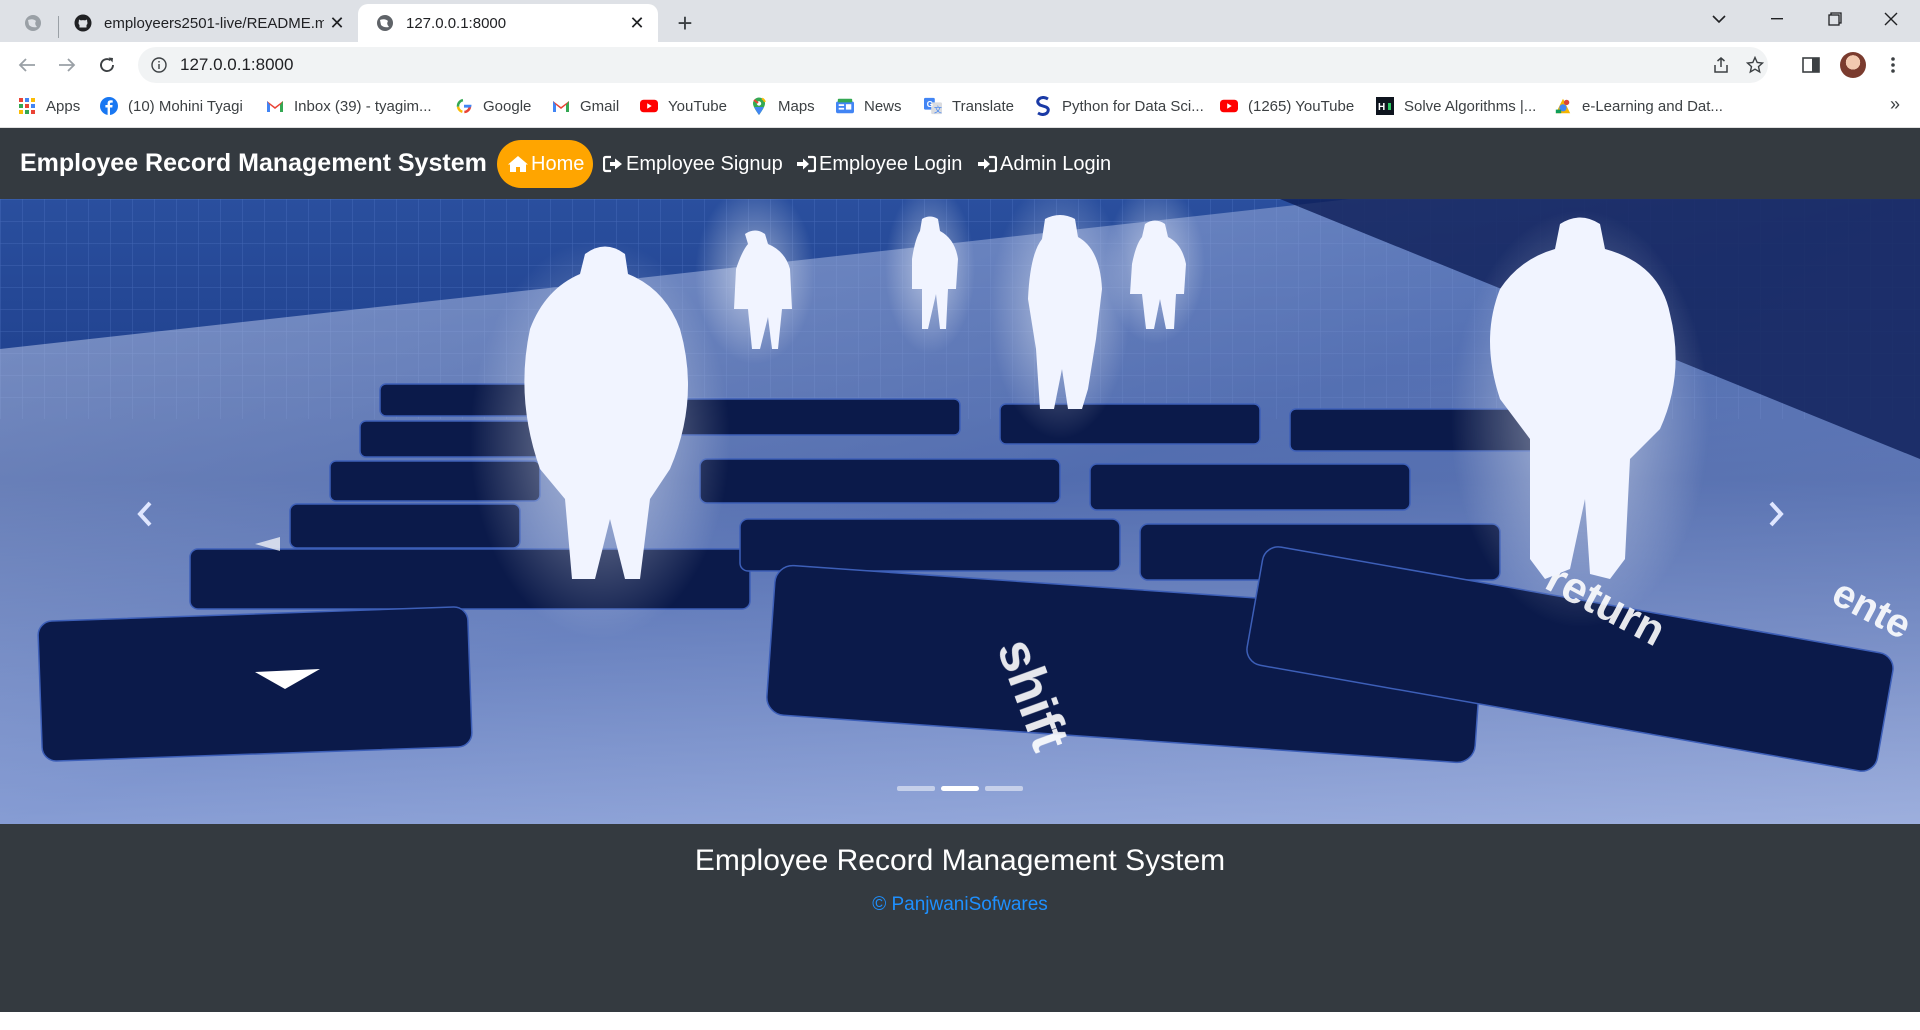 Image resolution: width=1920 pixels, height=1030 pixels. I want to click on bookmark-facebook: (10) Mohini Tyagi, so click(171, 106).